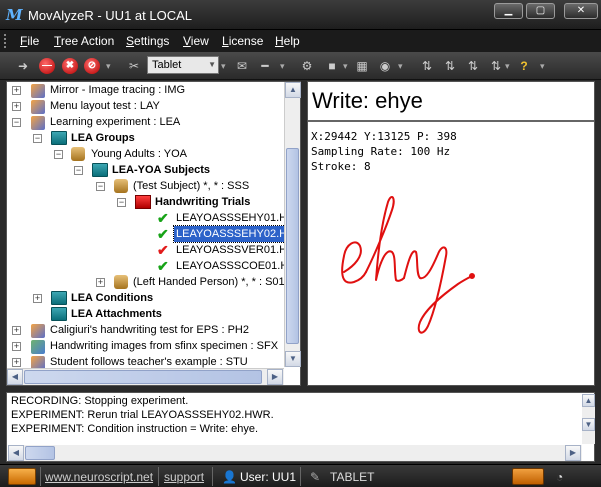 The image size is (601, 487). I want to click on network-icon, so click(528, 476).